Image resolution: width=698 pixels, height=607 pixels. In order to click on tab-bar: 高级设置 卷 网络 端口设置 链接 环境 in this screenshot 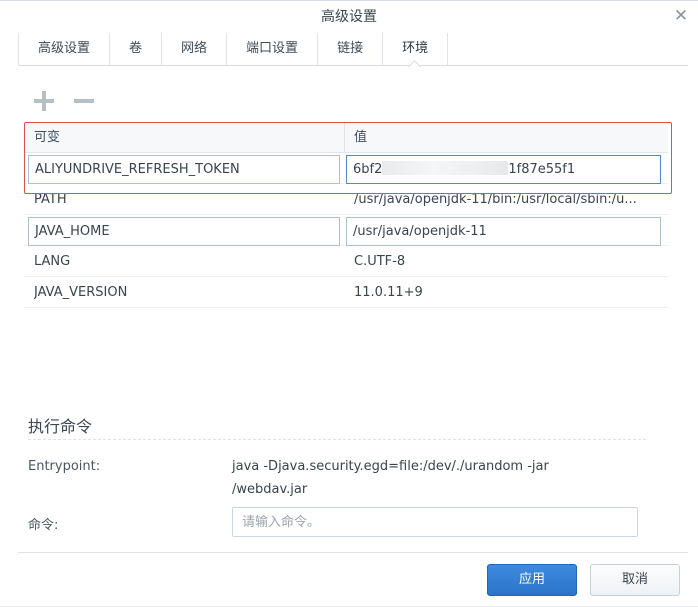, I will do `click(353, 49)`.